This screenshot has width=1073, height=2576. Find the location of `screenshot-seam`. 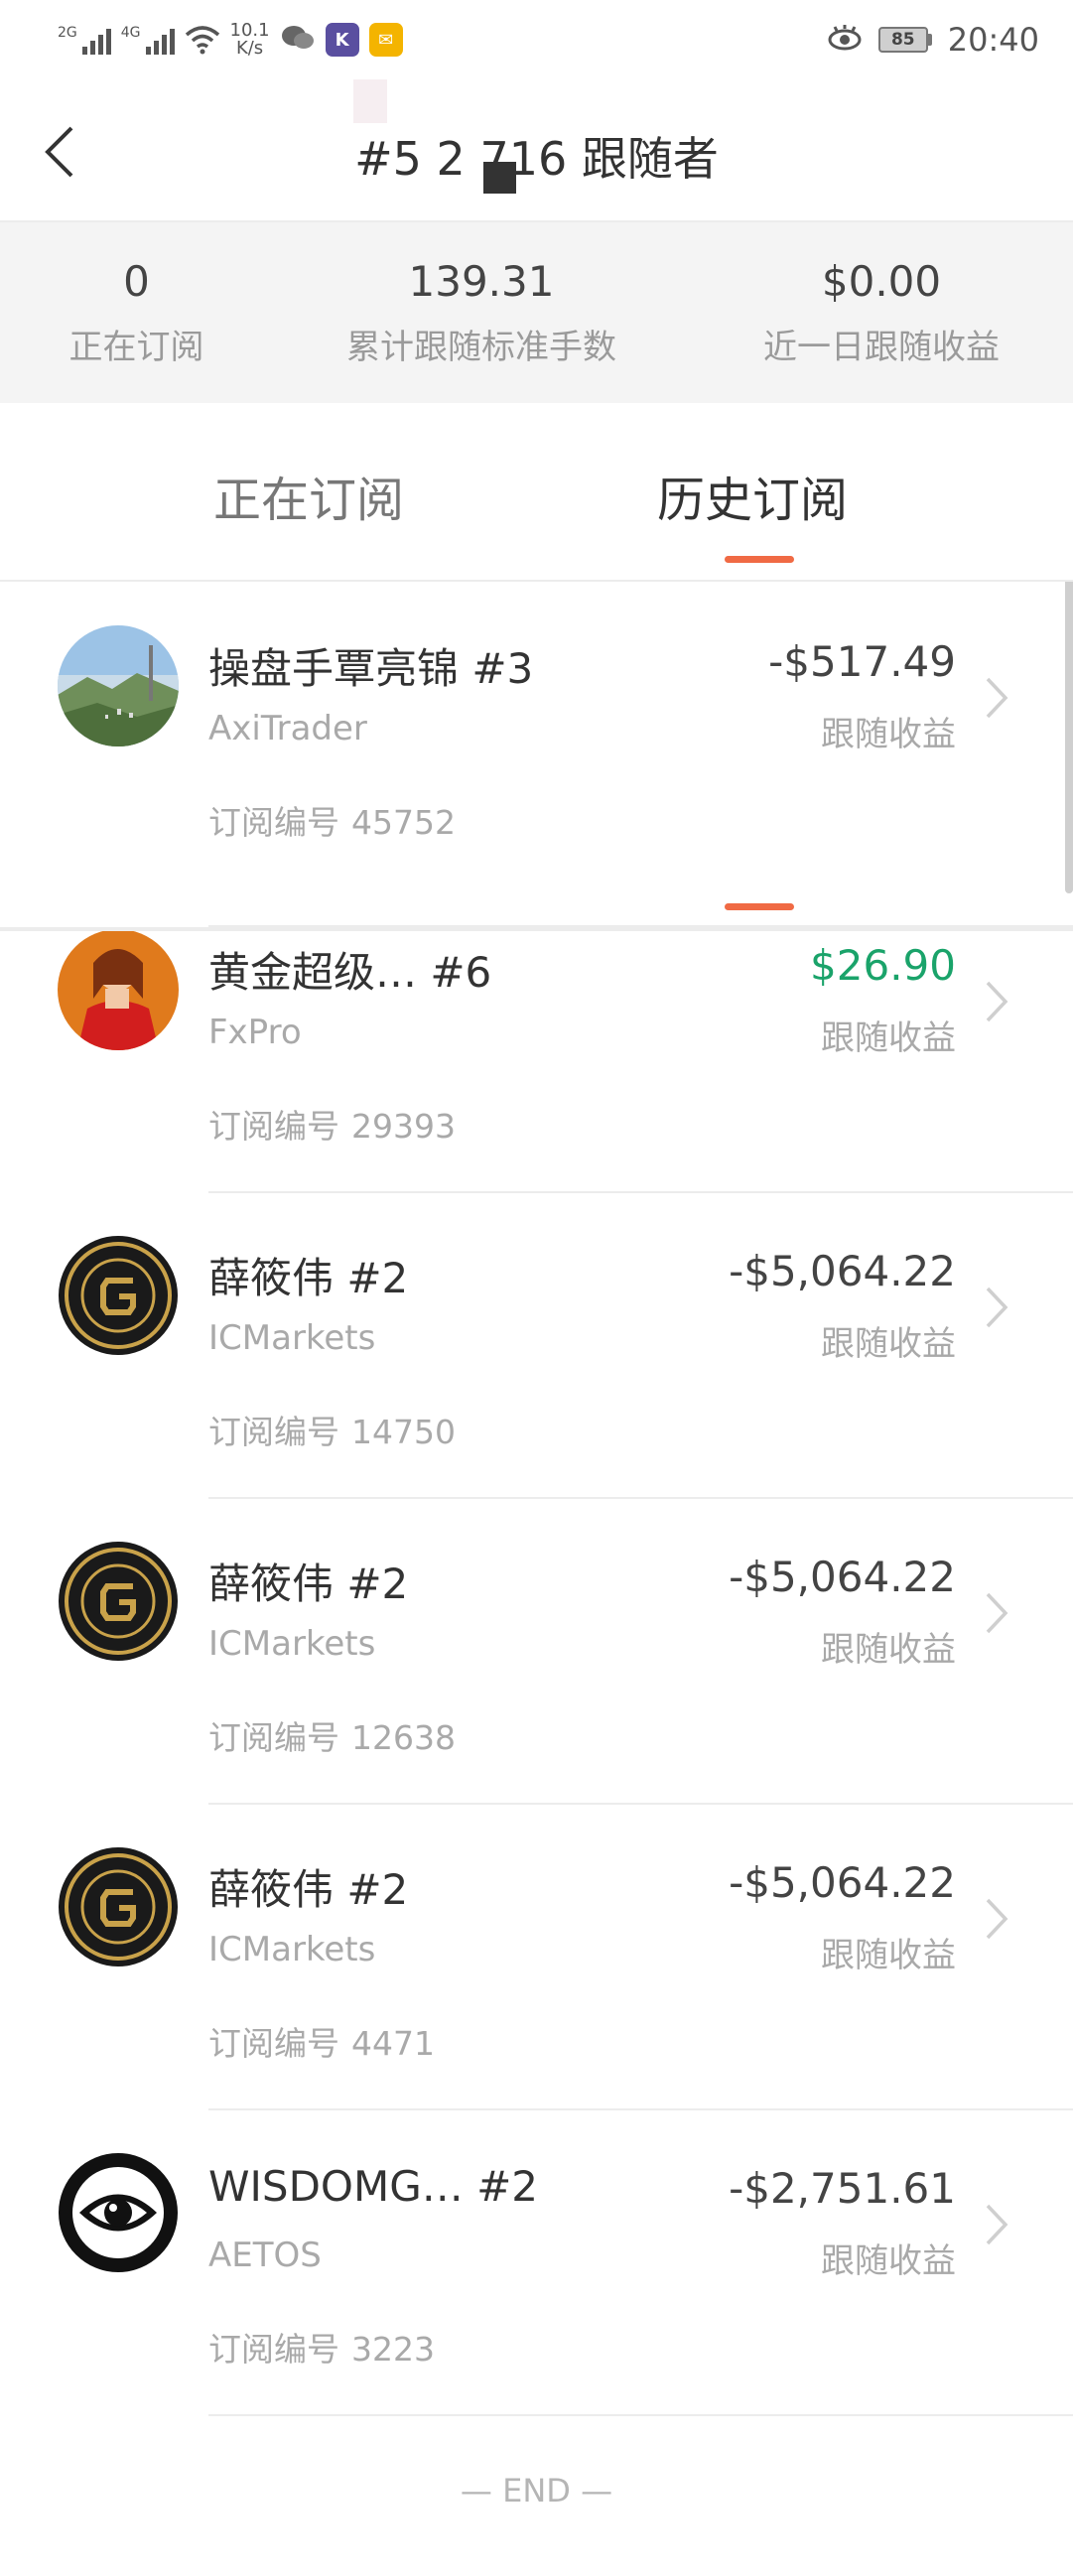

screenshot-seam is located at coordinates (536, 929).